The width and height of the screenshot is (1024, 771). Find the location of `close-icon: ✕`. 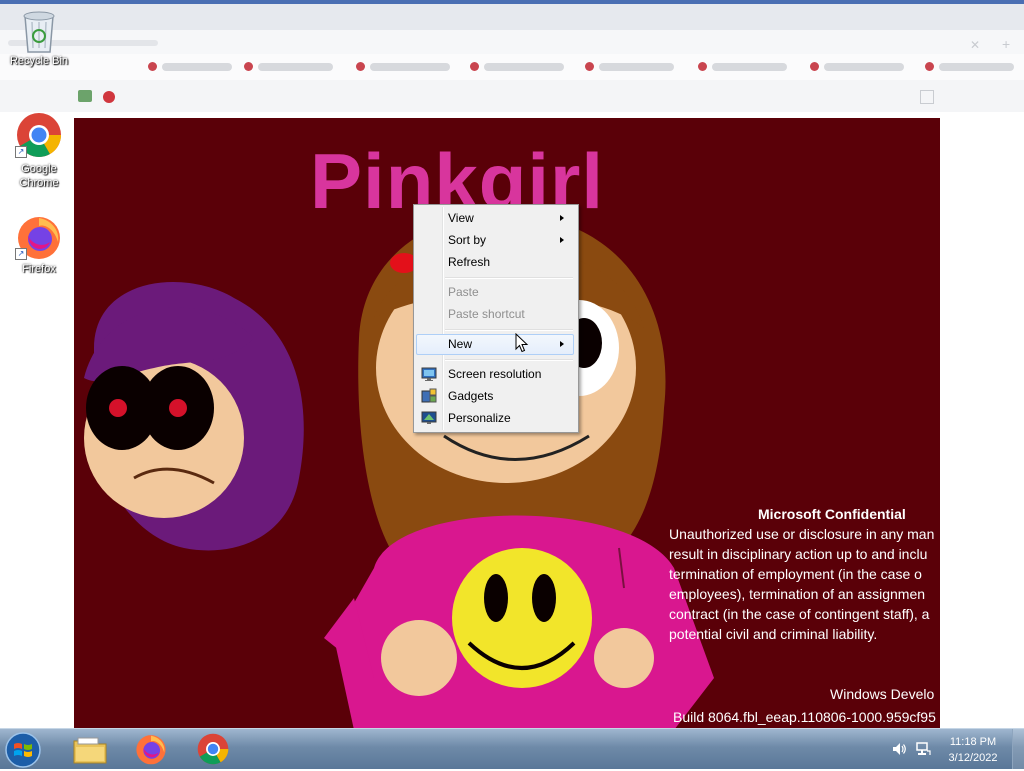

close-icon: ✕ is located at coordinates (975, 45).